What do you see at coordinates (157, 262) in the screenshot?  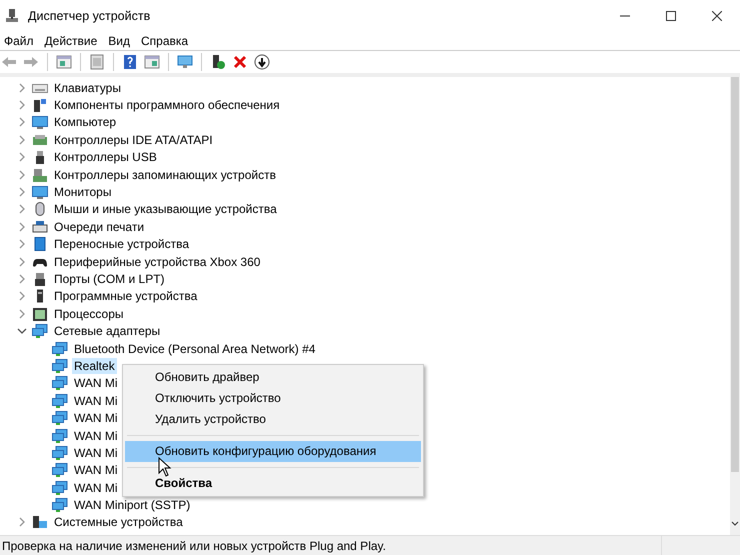 I see `tree-item: Периферийные устройства Xbox 360` at bounding box center [157, 262].